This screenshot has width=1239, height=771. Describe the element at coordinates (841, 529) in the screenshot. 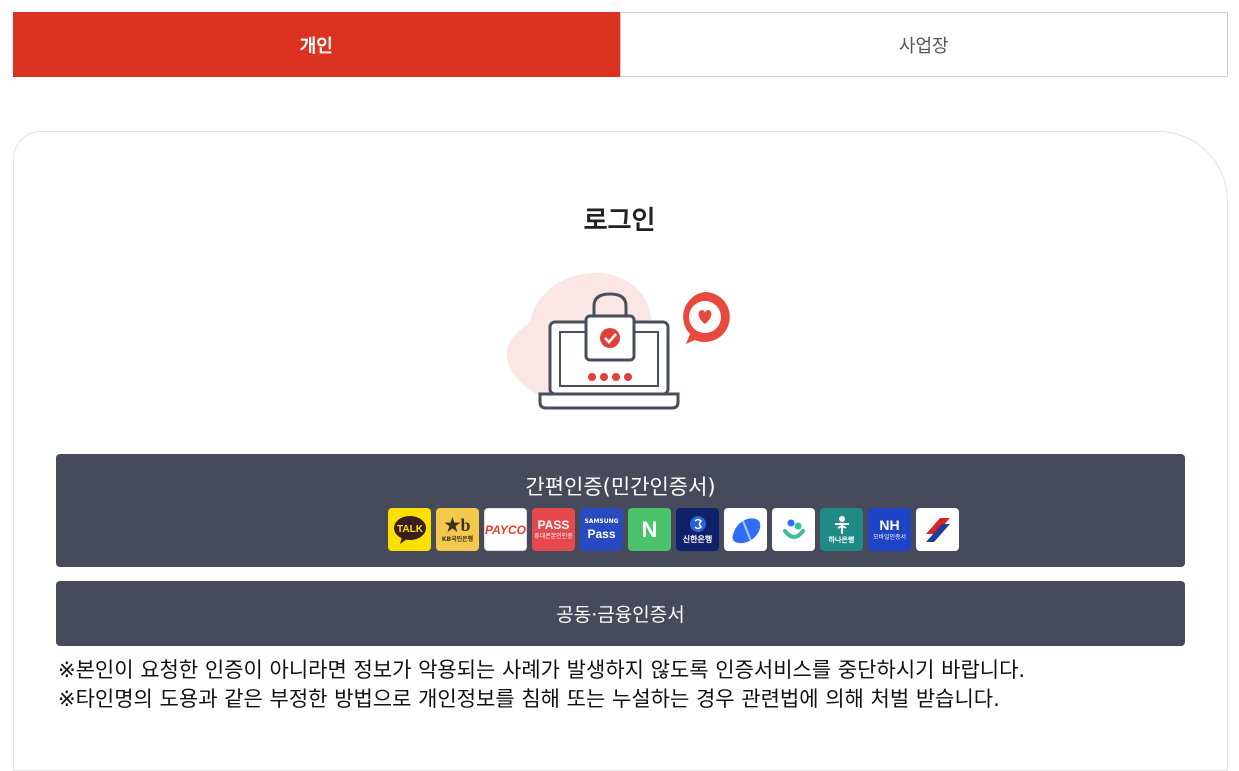

I see `hana-bank-icon: 하나은행` at that location.